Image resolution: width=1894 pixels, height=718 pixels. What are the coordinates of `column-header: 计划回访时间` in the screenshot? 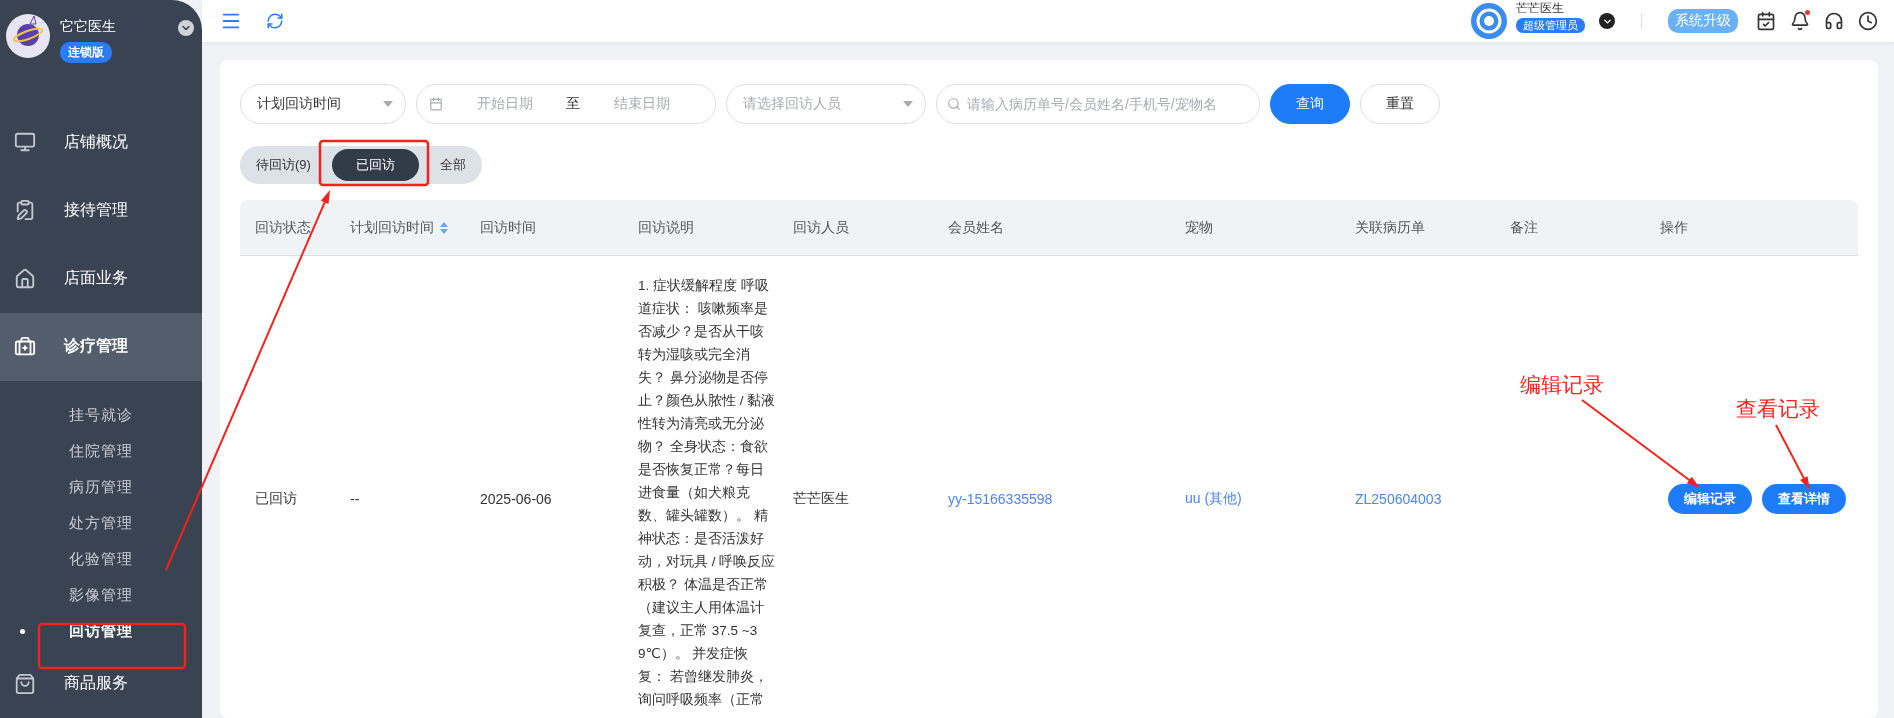 It's located at (400, 228).